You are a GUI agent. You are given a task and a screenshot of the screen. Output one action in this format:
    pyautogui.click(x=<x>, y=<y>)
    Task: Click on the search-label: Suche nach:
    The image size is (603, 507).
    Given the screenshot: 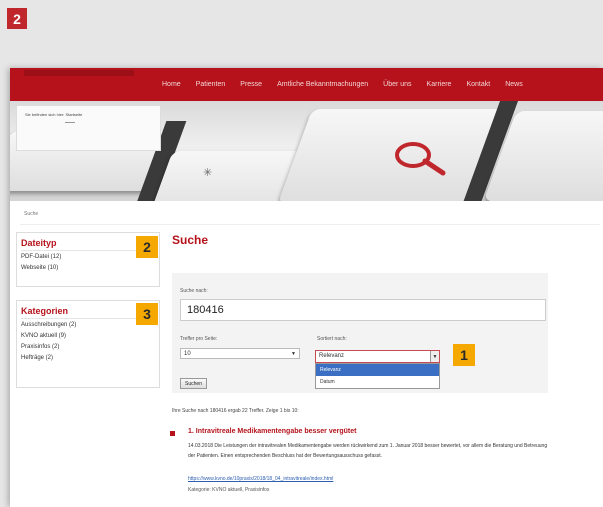 What is the action you would take?
    pyautogui.click(x=194, y=291)
    